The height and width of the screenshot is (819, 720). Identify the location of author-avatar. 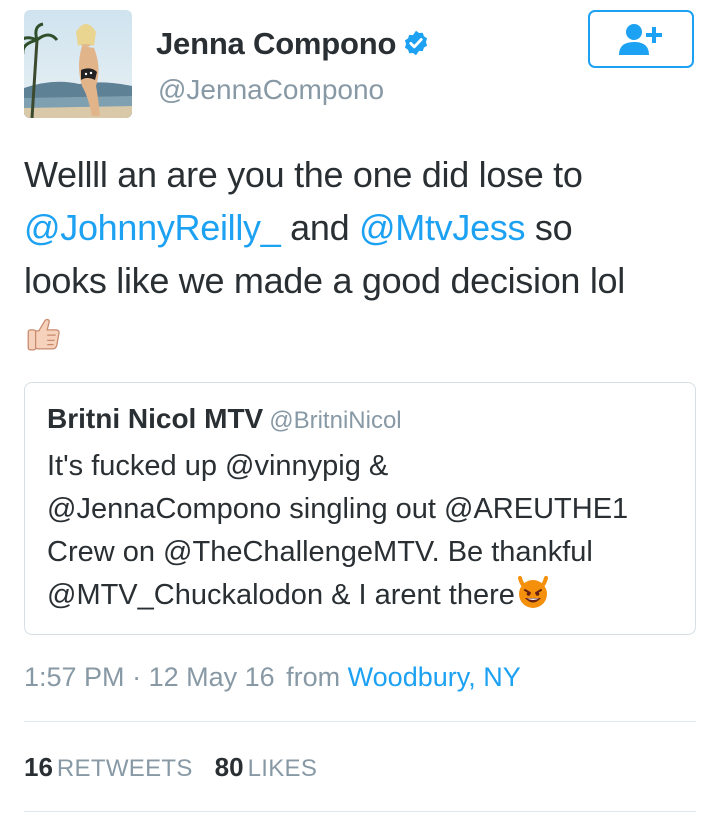
(78, 64).